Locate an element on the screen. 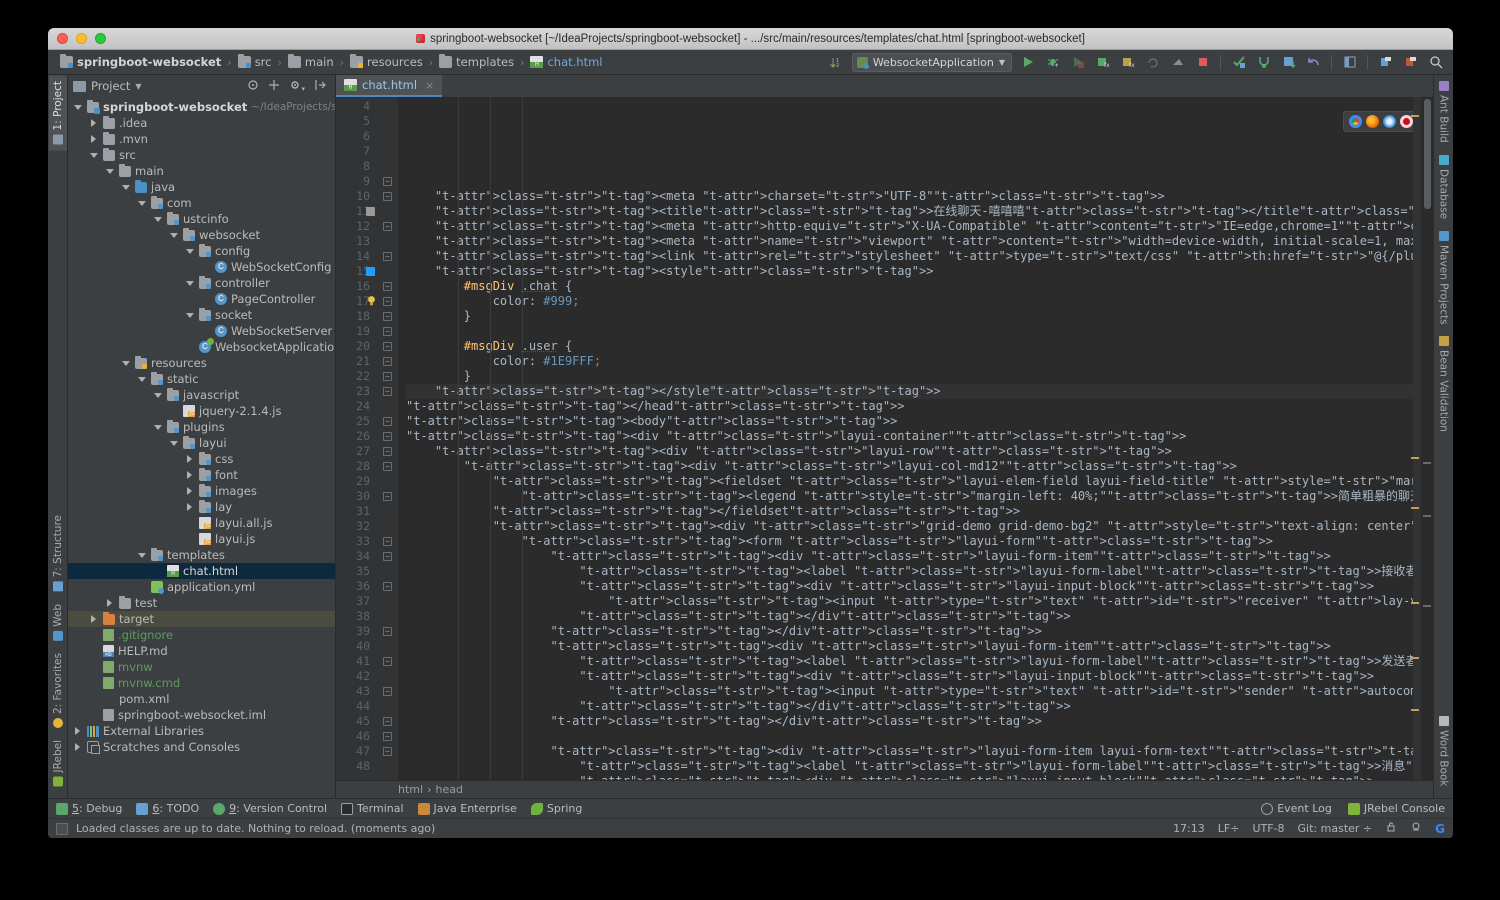  branch-indicator: Git: master ÷ is located at coordinates (1335, 828).